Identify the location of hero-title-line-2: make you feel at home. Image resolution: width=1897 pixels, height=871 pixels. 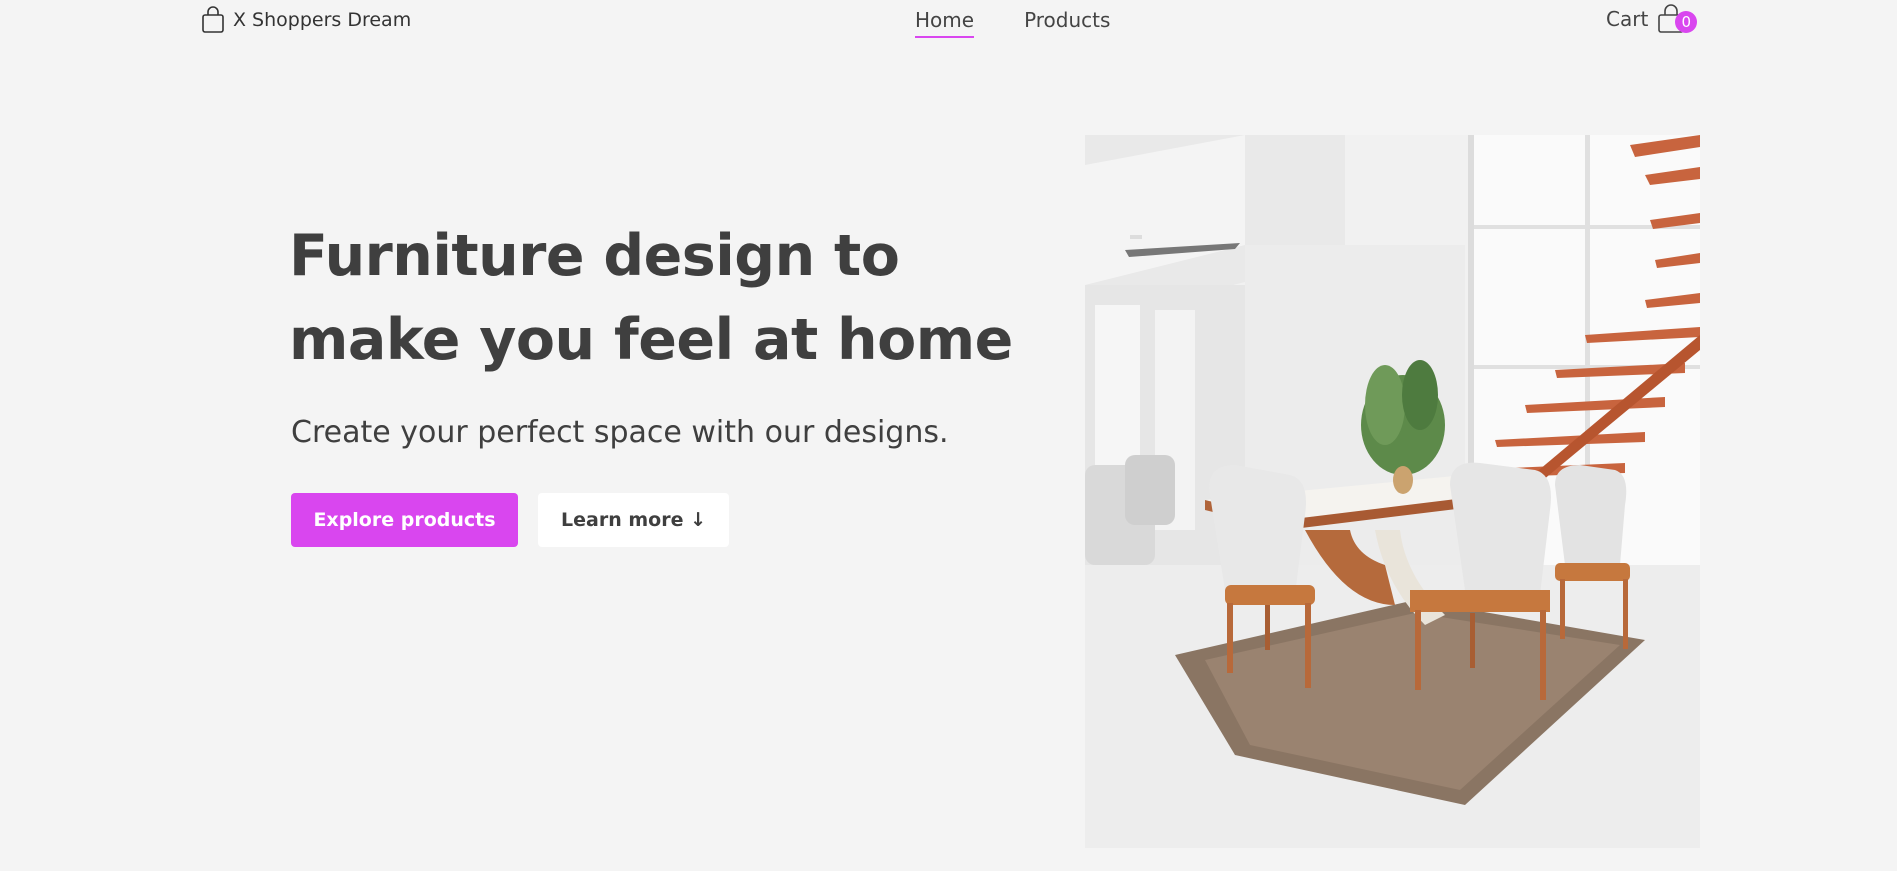
(651, 340).